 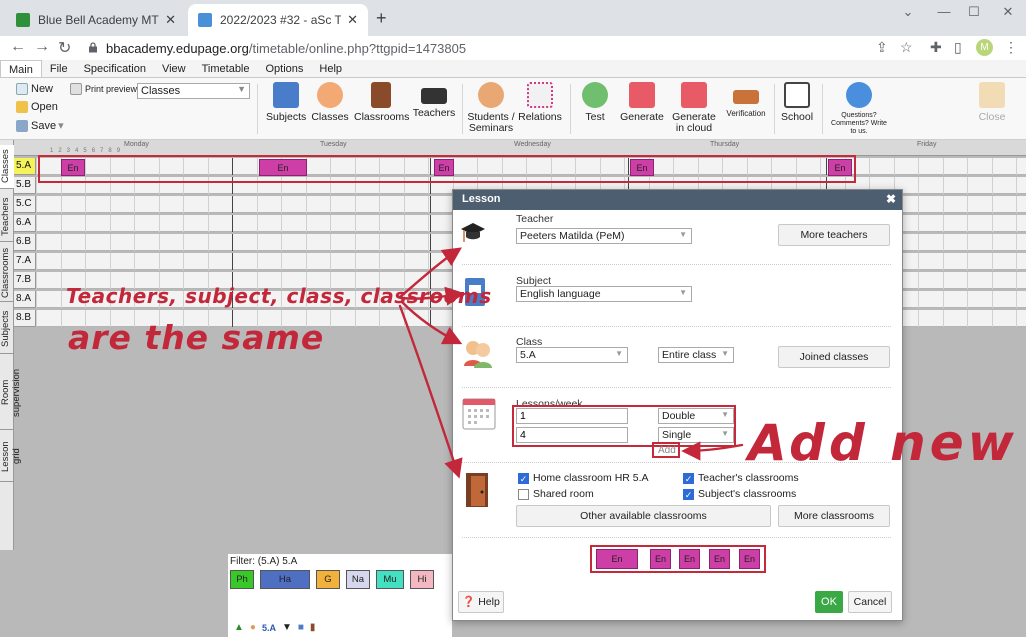 What do you see at coordinates (422, 579) in the screenshot?
I see `subject-chip-hi: Hi` at bounding box center [422, 579].